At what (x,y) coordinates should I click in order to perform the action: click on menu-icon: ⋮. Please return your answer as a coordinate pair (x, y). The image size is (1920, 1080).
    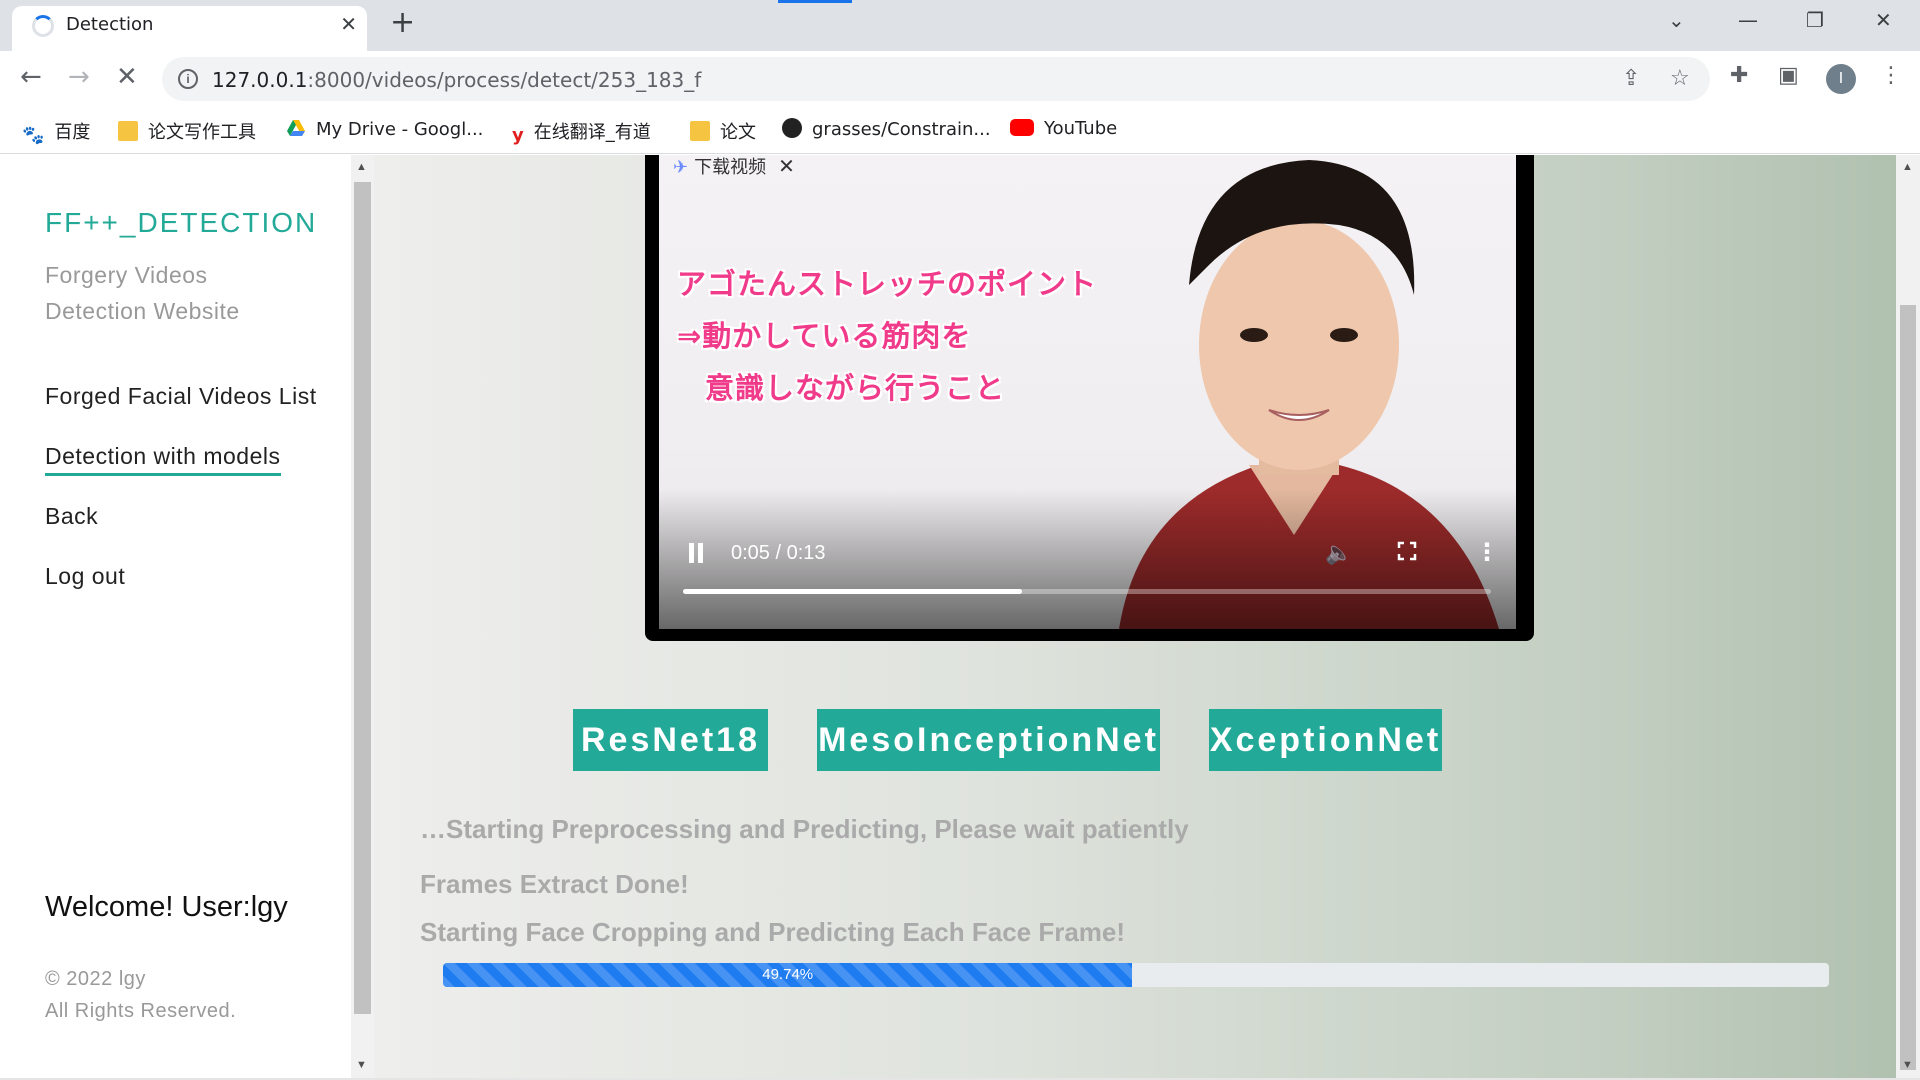
    Looking at the image, I should click on (1891, 75).